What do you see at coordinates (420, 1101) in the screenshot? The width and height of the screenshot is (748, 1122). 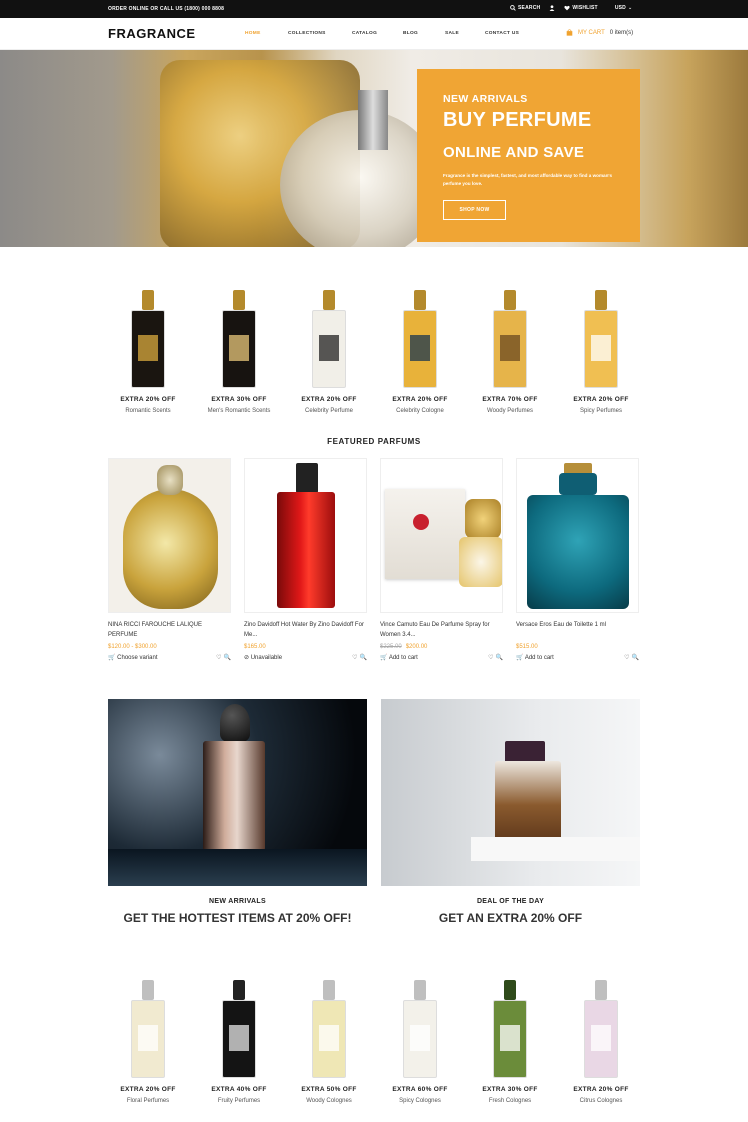 I see `promo-category-label: Spicy Colognes` at bounding box center [420, 1101].